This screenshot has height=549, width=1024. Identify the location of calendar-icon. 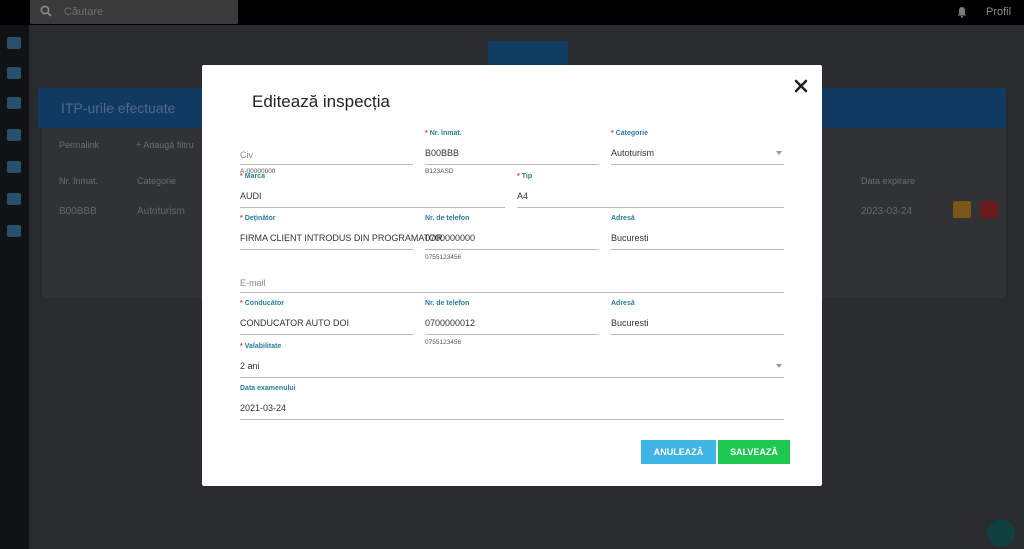
(14, 73).